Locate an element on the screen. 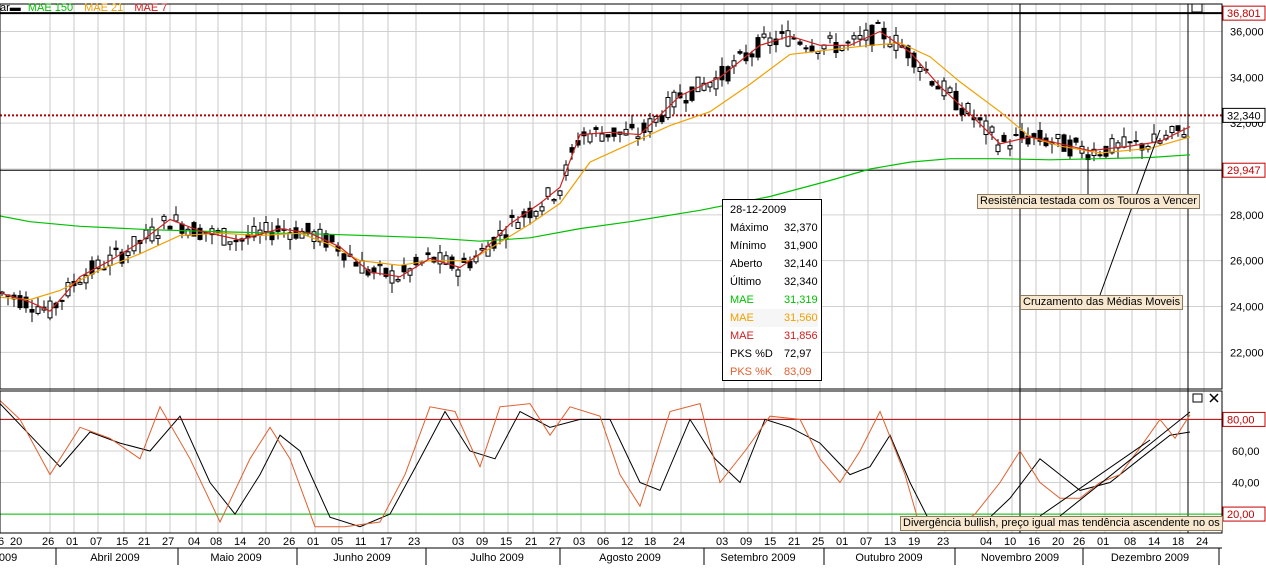  x-month-label: Junho 2009 is located at coordinates (362, 558).